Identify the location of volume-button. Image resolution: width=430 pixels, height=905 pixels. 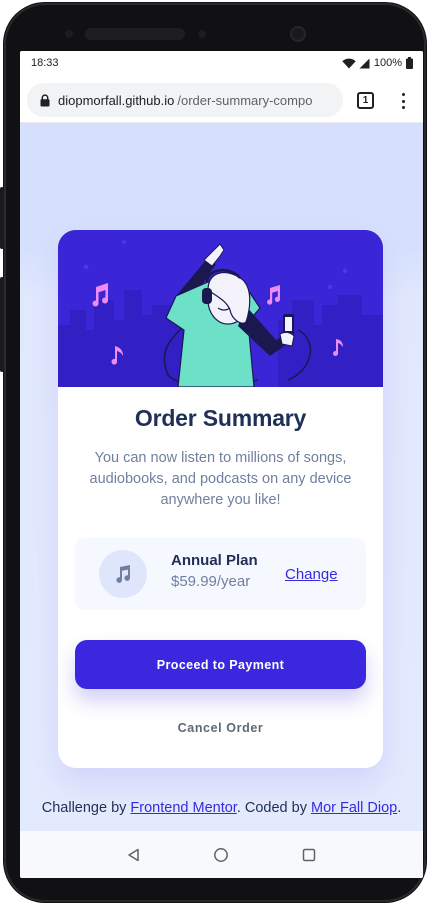
(2, 324).